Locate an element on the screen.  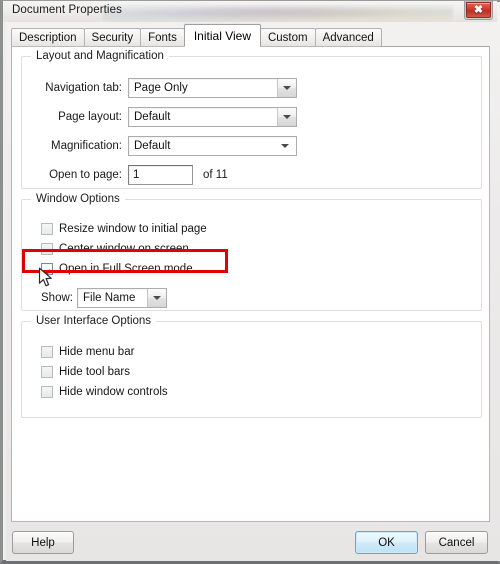
page-layout-label: Page layout: is located at coordinates (90, 117).